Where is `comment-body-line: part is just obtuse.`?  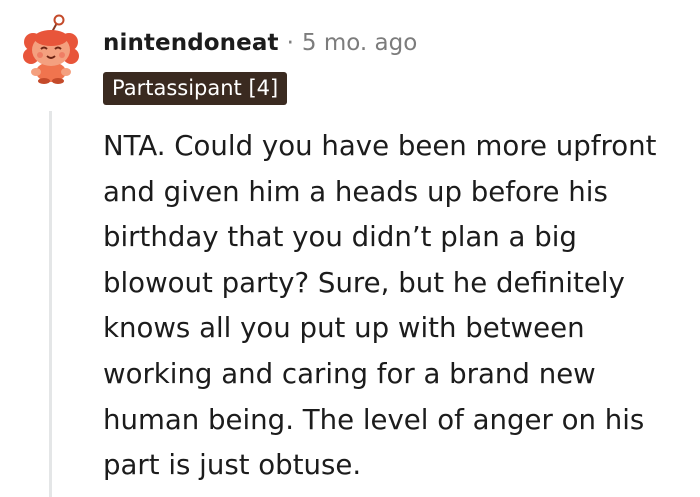 comment-body-line: part is just obtuse. is located at coordinates (232, 465).